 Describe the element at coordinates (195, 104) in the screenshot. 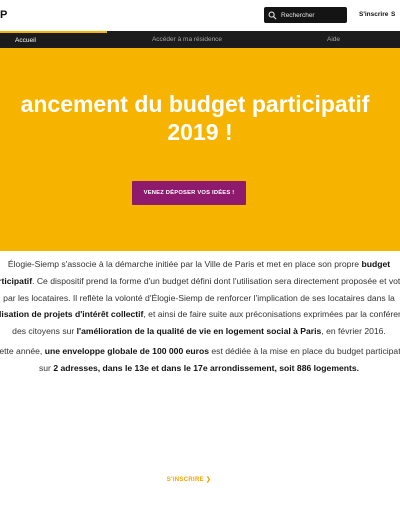

I see `hero-title-line1: ancement du budget participatif` at that location.